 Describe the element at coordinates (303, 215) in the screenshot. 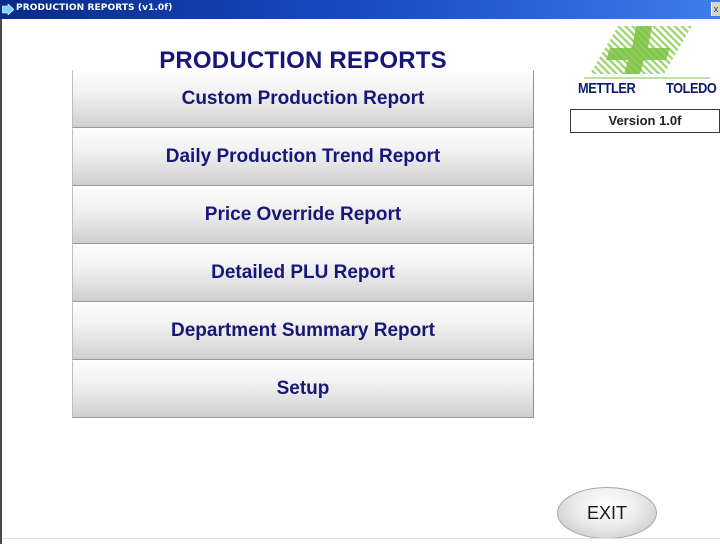

I see `price-override-report-button: Price Override Report` at that location.